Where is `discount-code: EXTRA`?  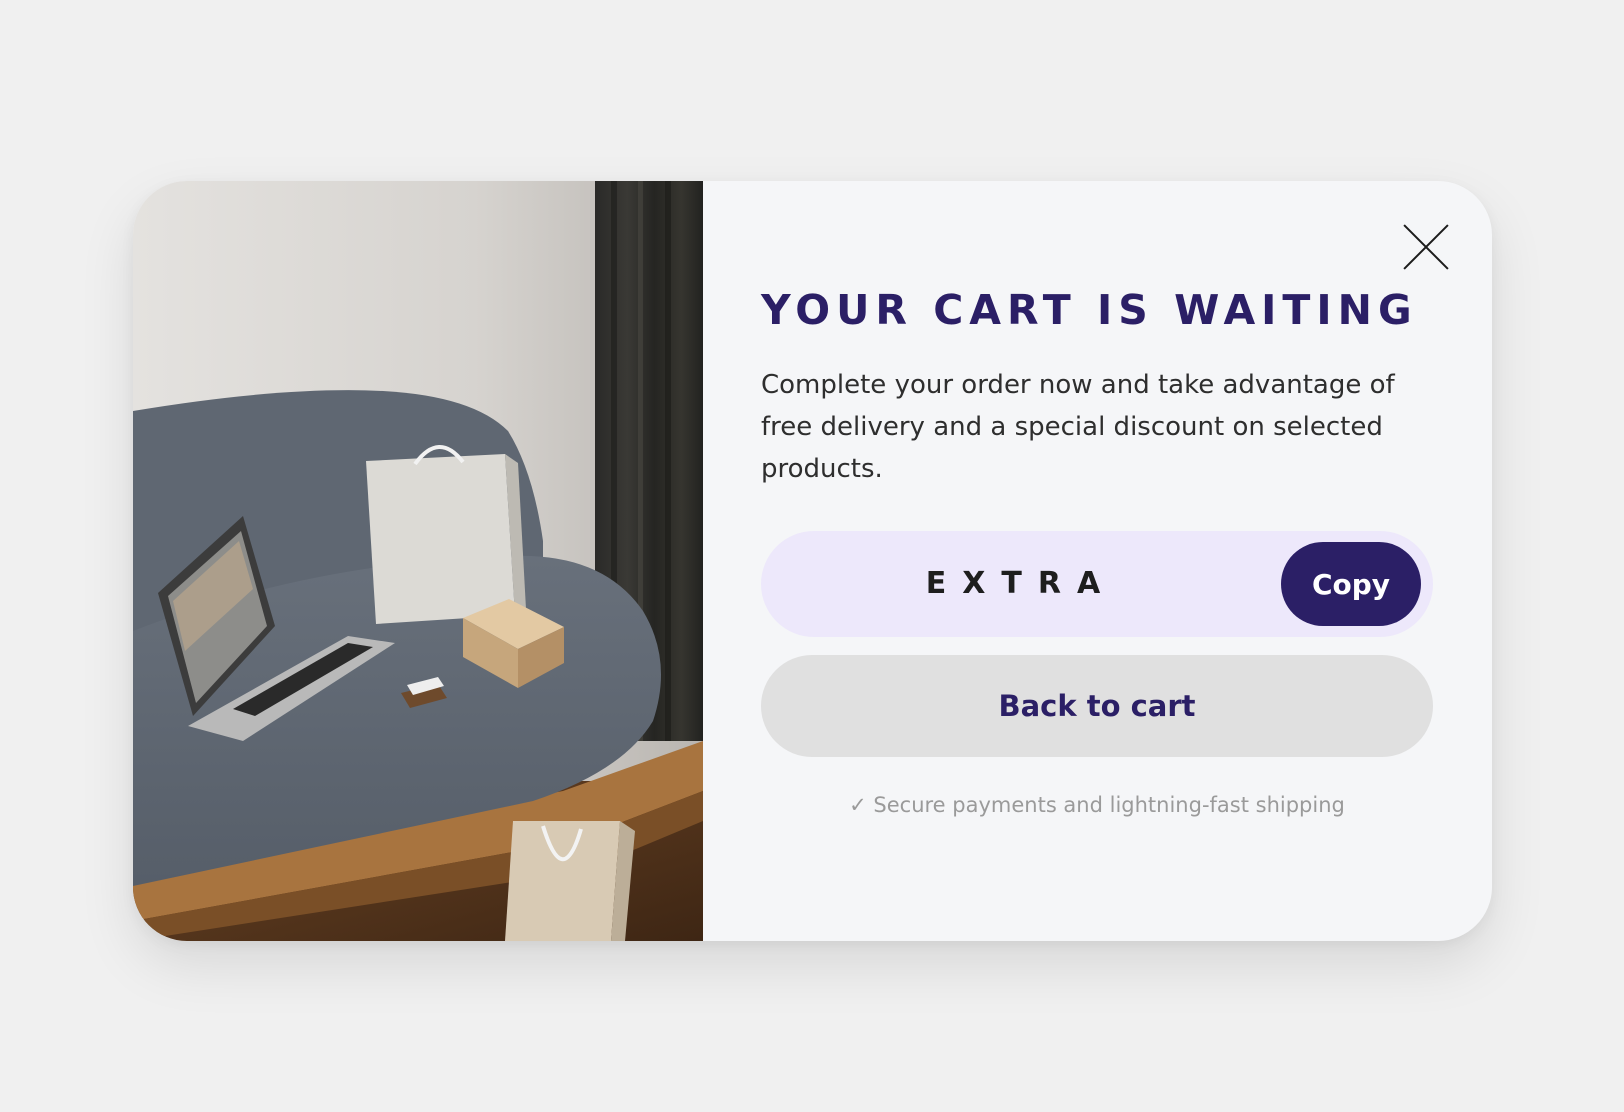 discount-code: EXTRA is located at coordinates (1021, 583).